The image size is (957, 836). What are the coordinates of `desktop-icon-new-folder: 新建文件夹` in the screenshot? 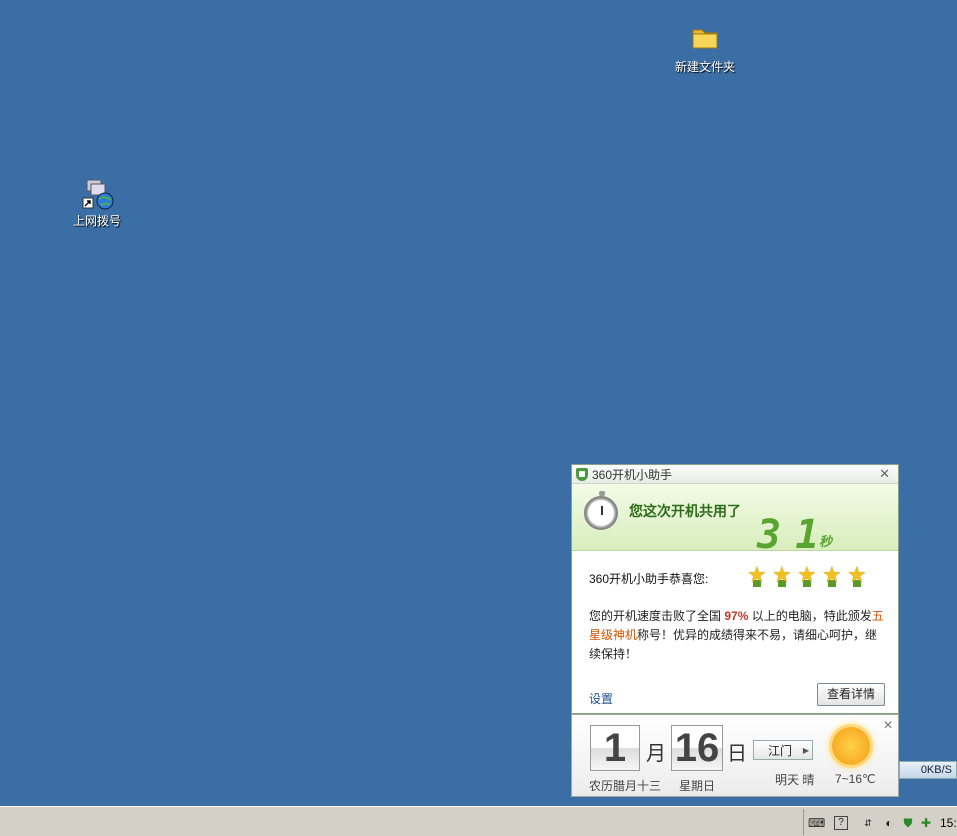 It's located at (705, 49).